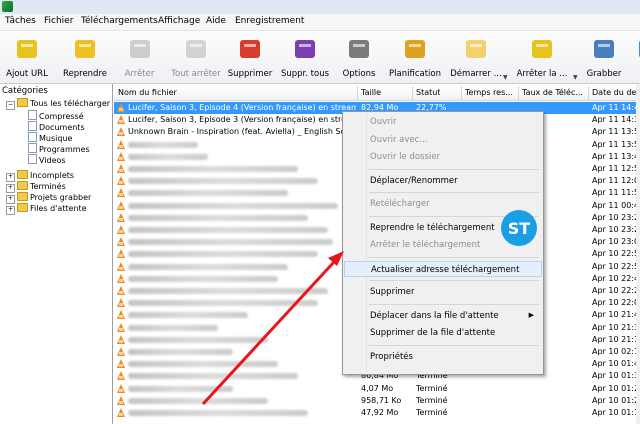 The width and height of the screenshot is (640, 424). Describe the element at coordinates (616, 92) in the screenshot. I see `column-header-5: Date du dern` at that location.